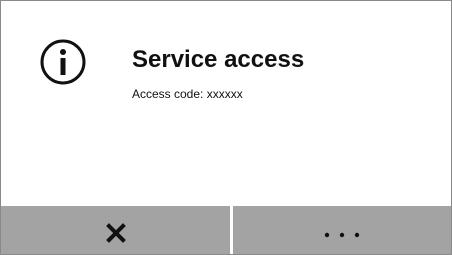  I want to click on close-button, so click(115, 230).